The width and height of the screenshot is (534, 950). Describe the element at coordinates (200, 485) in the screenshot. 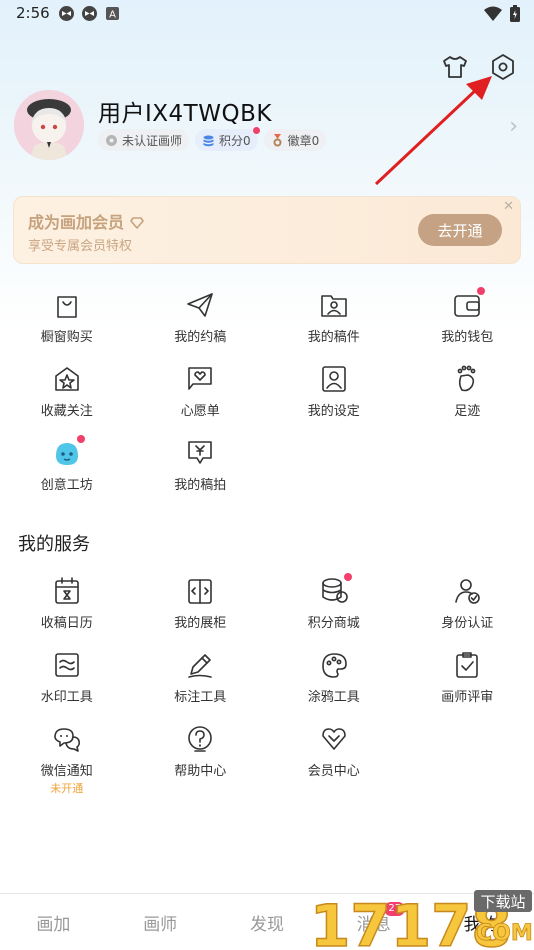

I see `menu-item-label: 我的稿拍` at that location.